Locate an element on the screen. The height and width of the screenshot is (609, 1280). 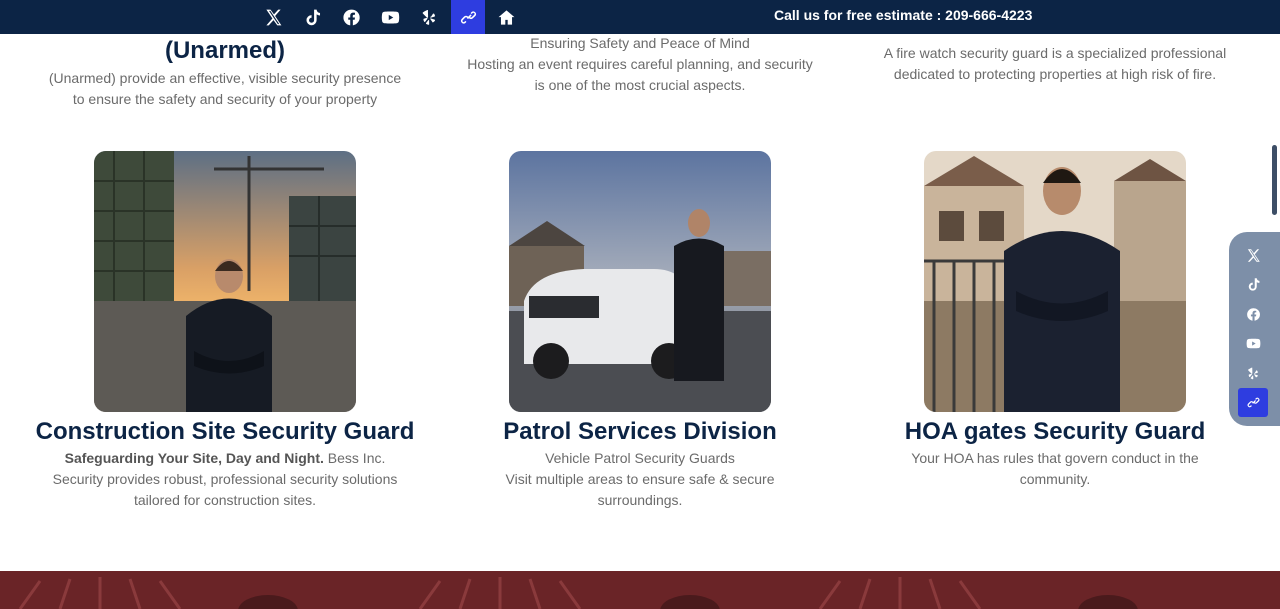
card-title: Construction Site Security Guard is located at coordinates (225, 431).